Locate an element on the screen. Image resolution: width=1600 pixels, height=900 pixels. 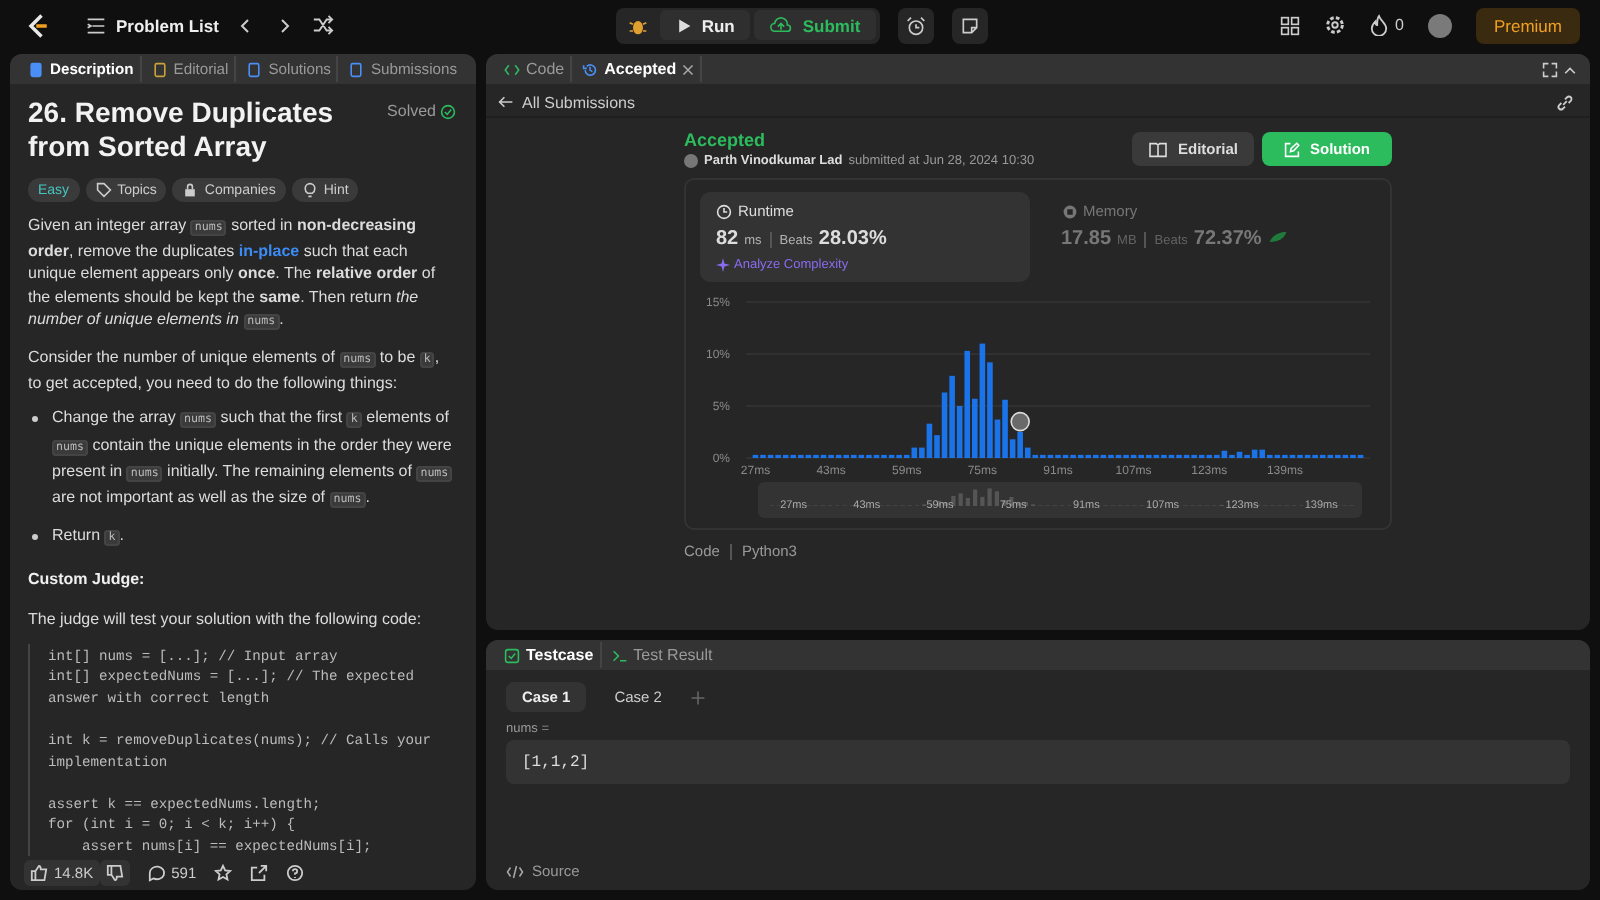
check-circle-icon is located at coordinates (448, 111).